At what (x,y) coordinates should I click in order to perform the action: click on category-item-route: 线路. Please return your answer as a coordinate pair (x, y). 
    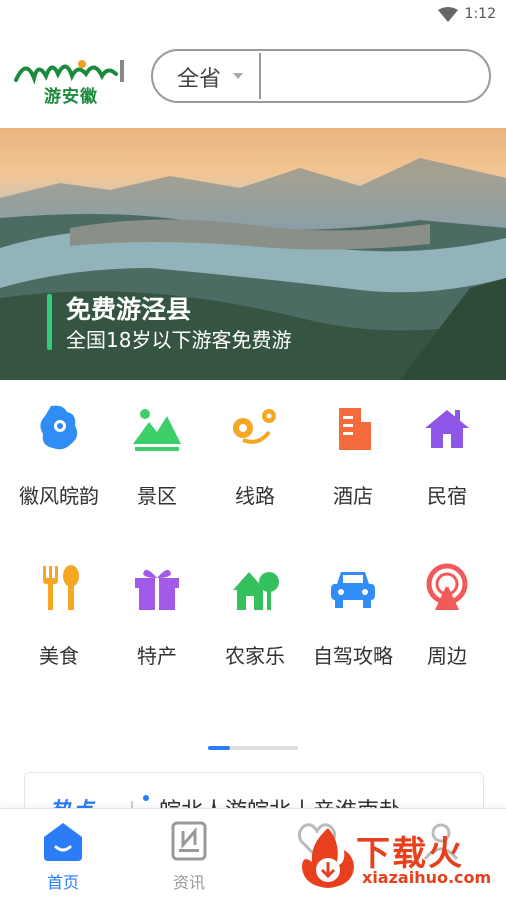
    Looking at the image, I should click on (255, 459).